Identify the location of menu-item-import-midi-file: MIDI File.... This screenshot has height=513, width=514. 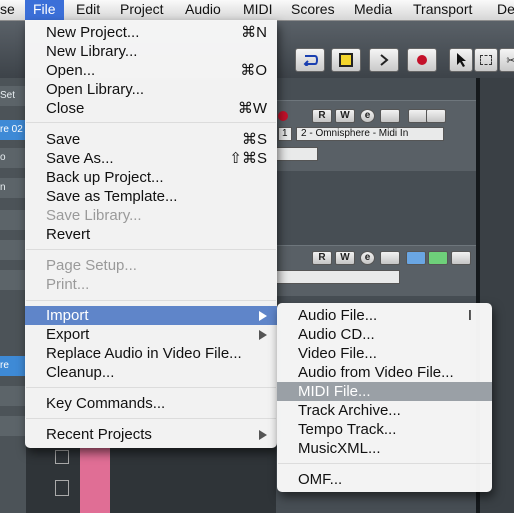
(384, 391).